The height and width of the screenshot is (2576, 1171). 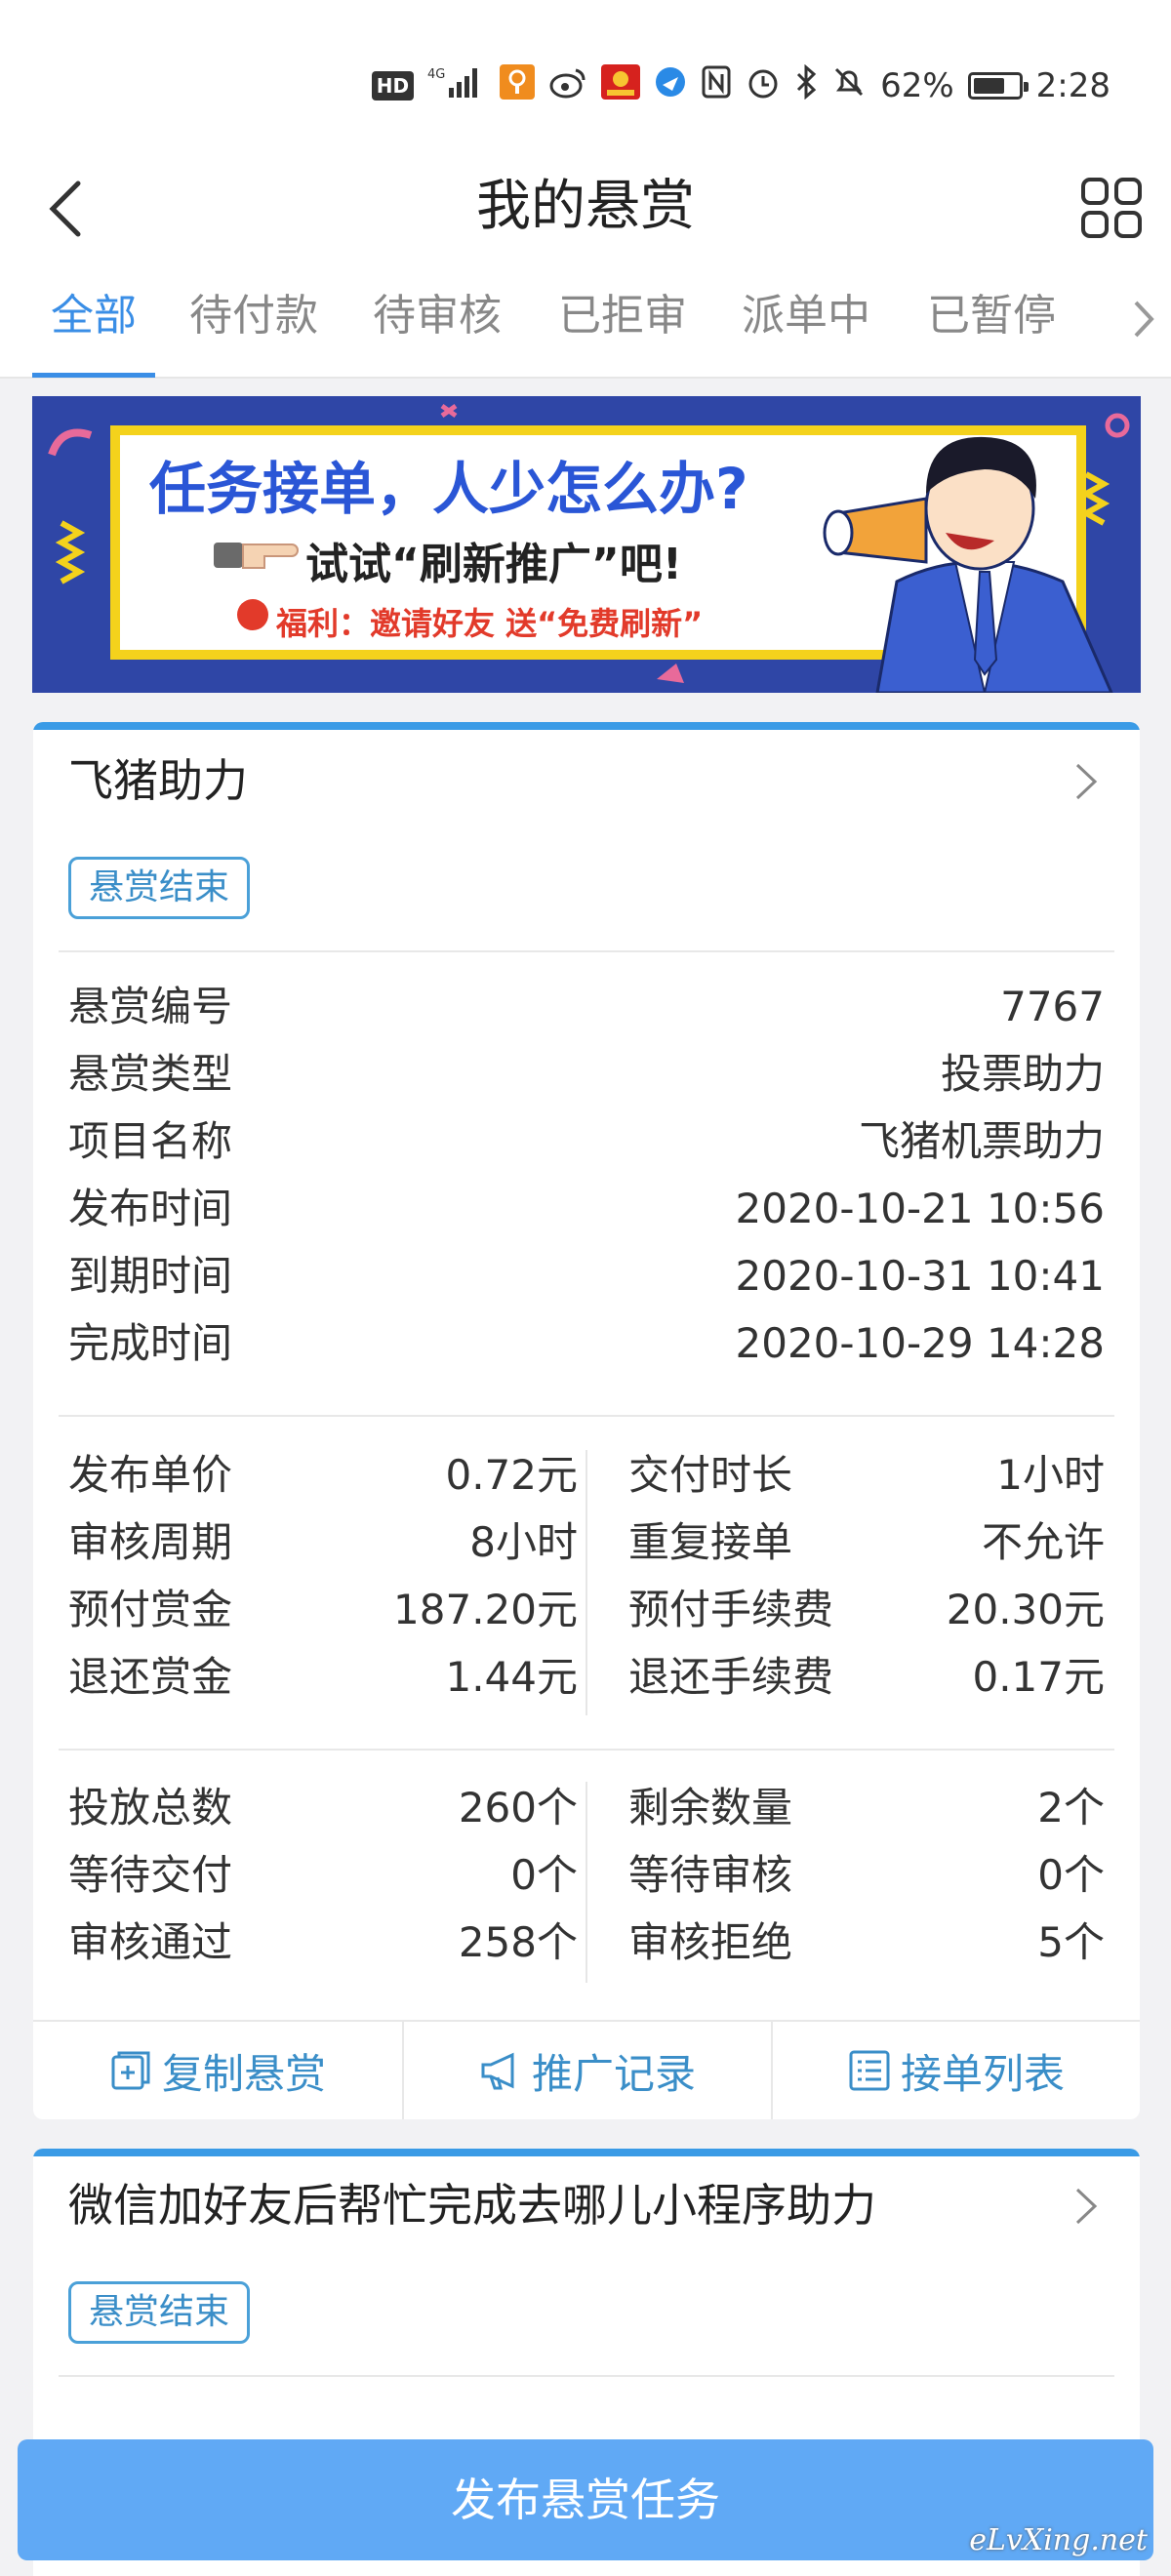 I want to click on detail-row-type: 悬赏类型 投票助力, so click(x=586, y=1074).